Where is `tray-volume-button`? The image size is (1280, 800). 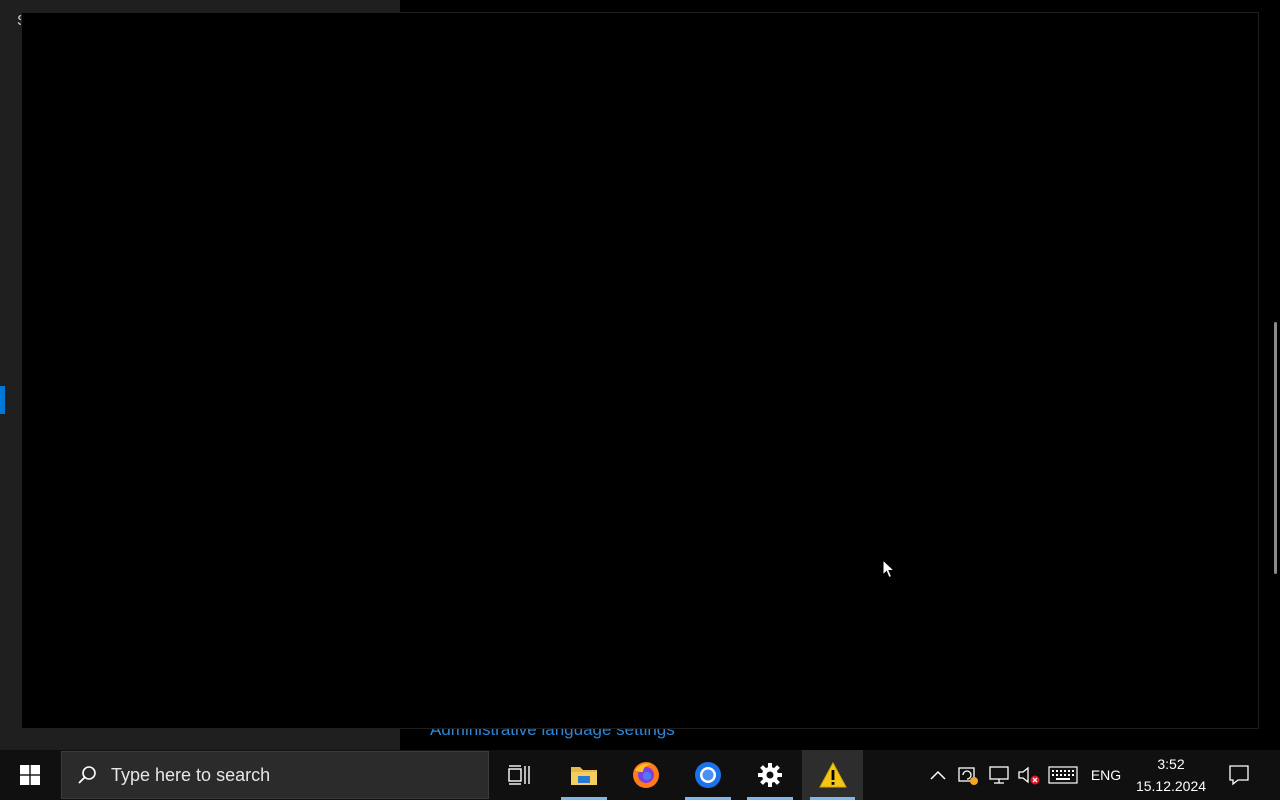
tray-volume-button is located at coordinates (1029, 775).